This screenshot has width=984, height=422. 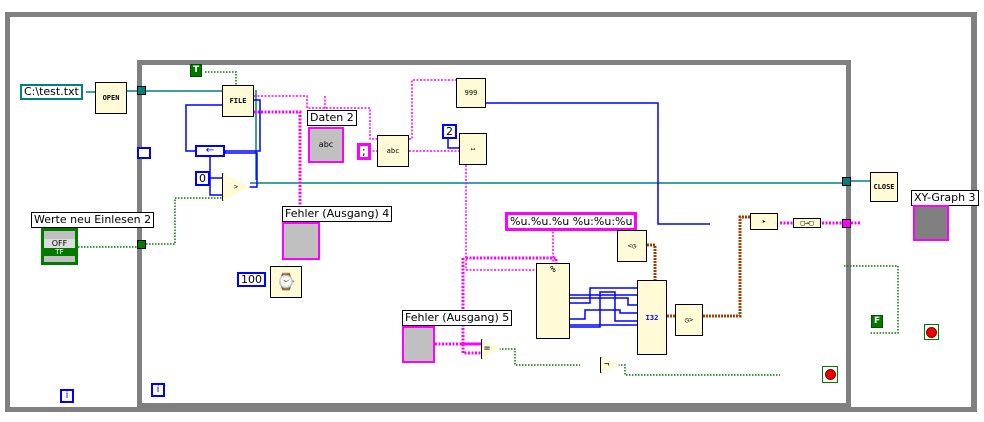 What do you see at coordinates (202, 178) in the screenshot?
I see `zero-constant: 0` at bounding box center [202, 178].